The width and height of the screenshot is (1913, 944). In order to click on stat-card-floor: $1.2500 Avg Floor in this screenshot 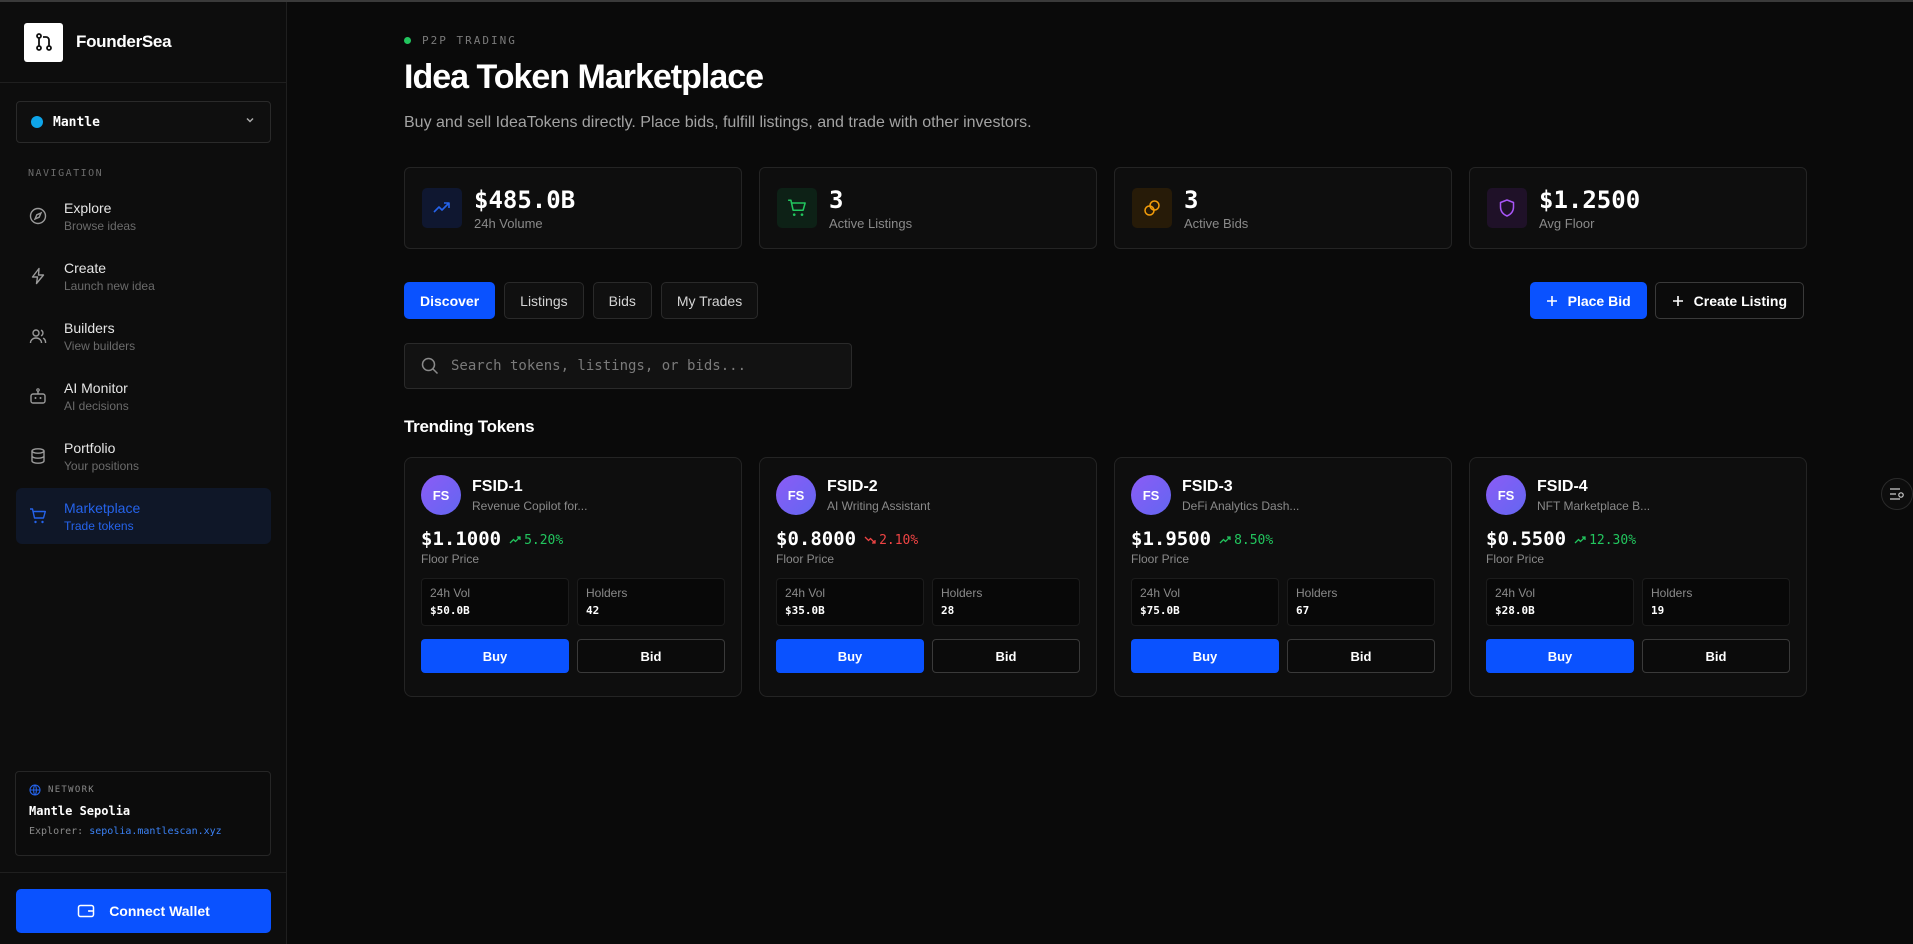, I will do `click(1638, 208)`.